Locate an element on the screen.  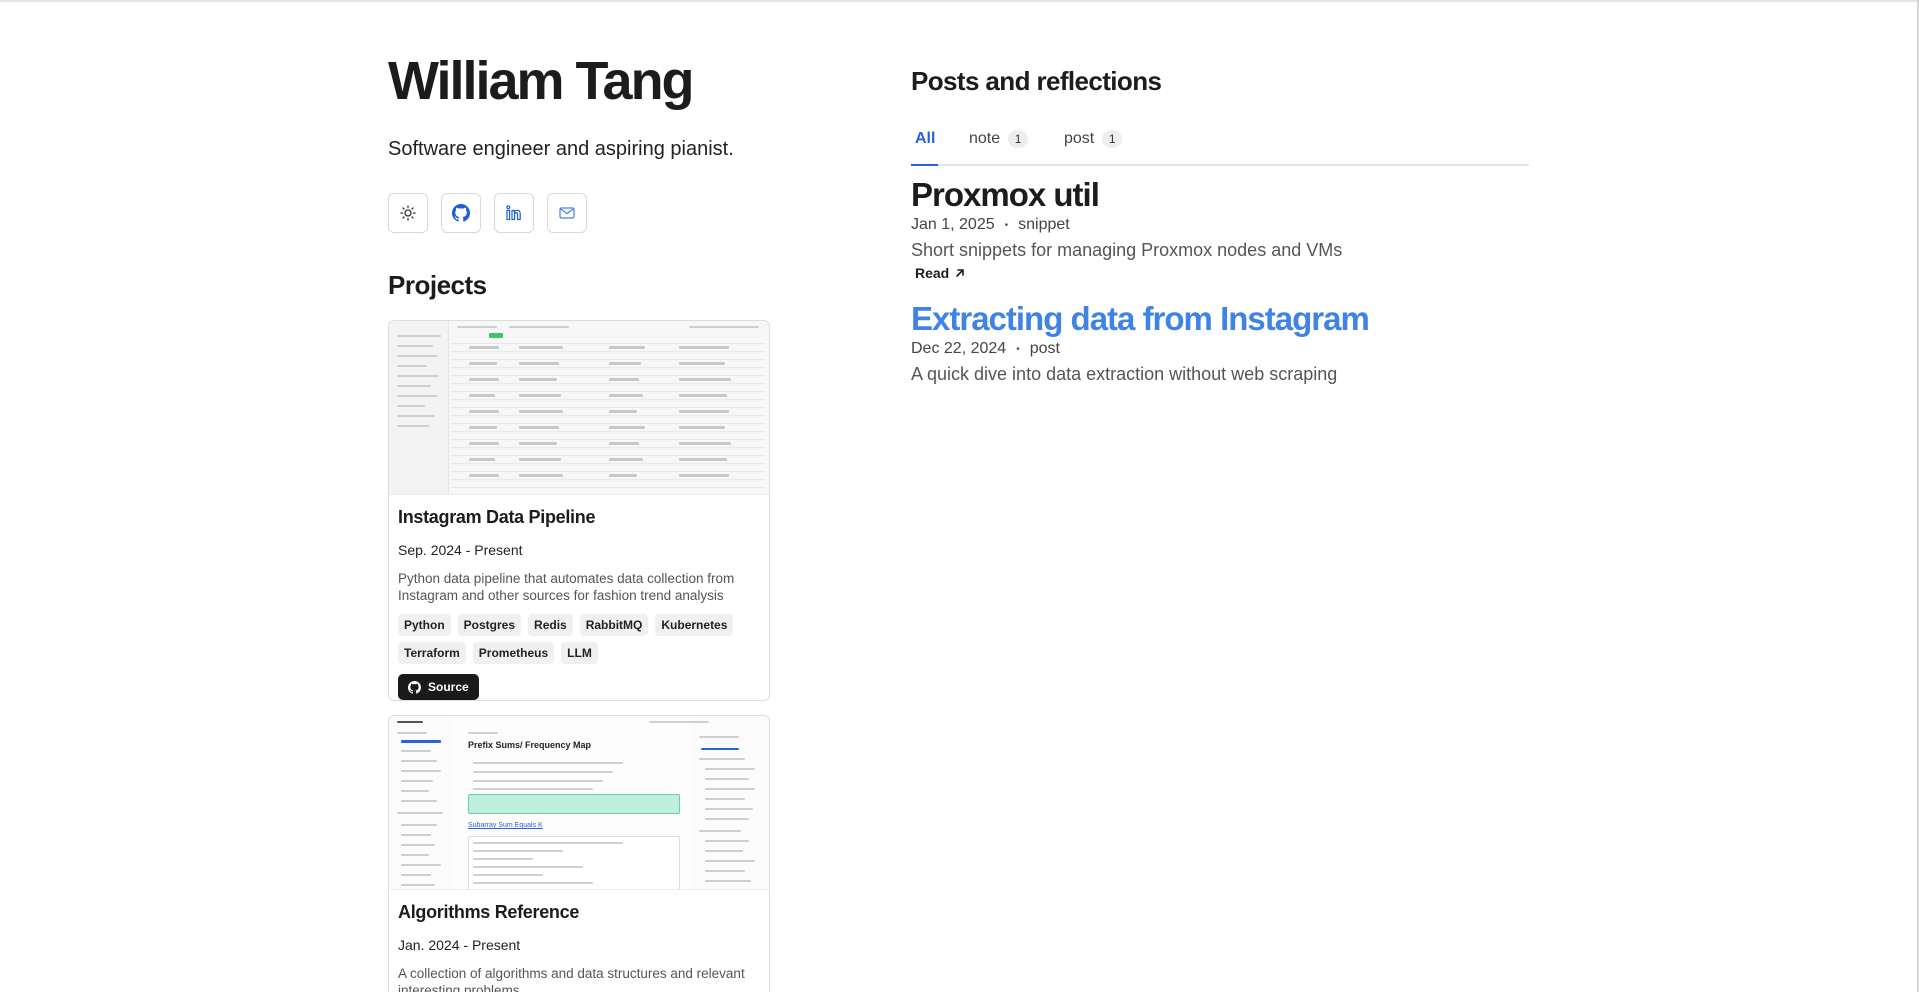
tab-label: All is located at coordinates (925, 138).